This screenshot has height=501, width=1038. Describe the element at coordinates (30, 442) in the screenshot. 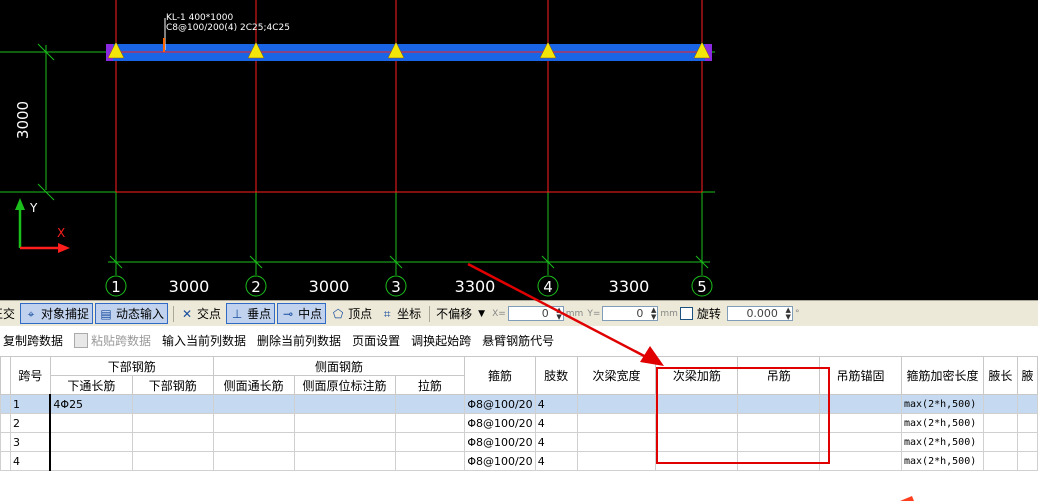

I see `cell-span-no: 3` at that location.